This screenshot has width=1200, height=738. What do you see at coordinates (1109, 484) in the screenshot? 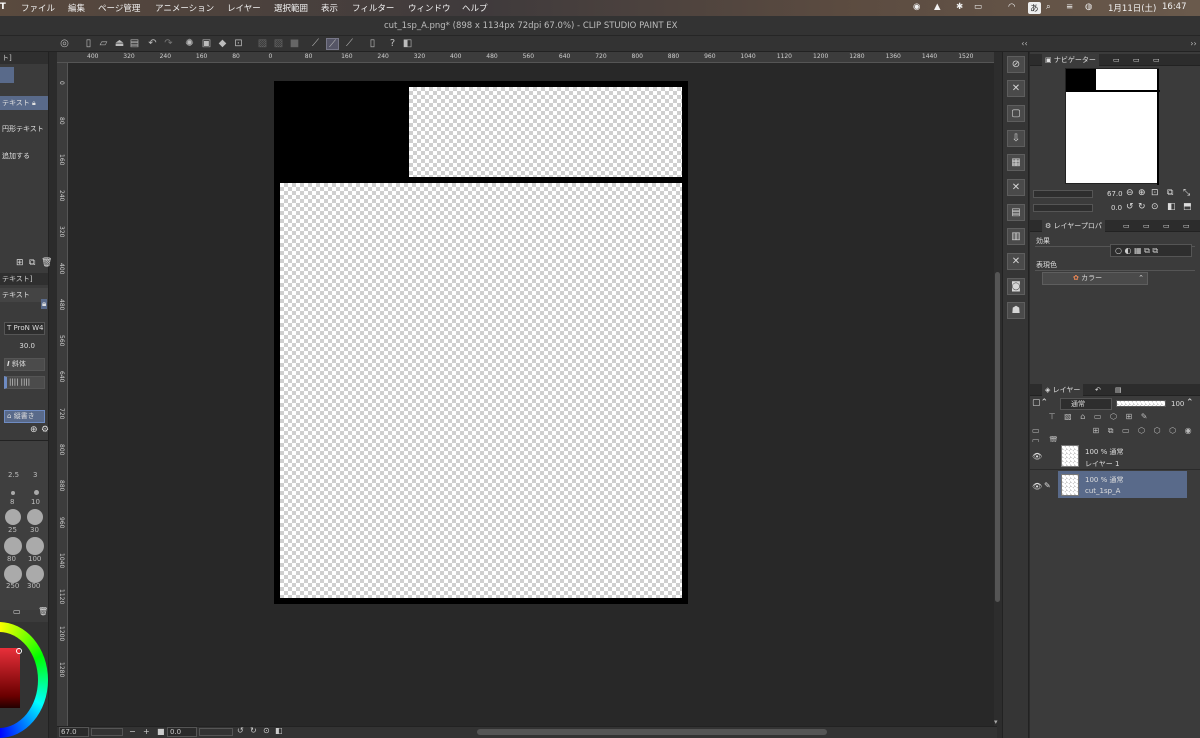
I see `layer-row-selected: 👁︎ ✎ 100 % 通常 cut_1sp_A` at bounding box center [1109, 484].